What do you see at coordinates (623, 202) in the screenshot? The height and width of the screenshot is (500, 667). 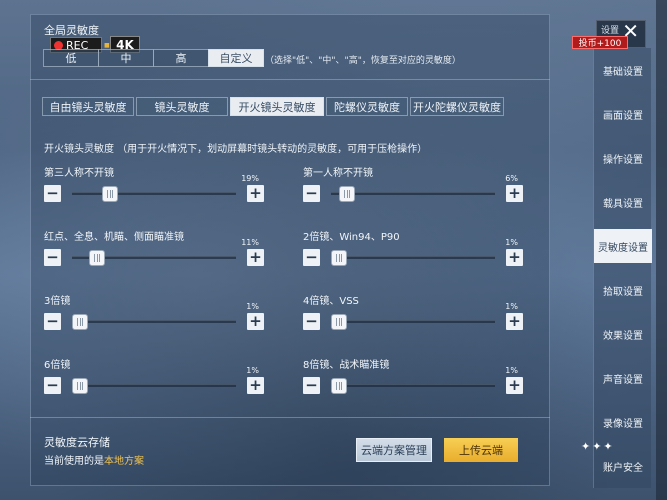 I see `sidebar-item-3: 载具设置` at bounding box center [623, 202].